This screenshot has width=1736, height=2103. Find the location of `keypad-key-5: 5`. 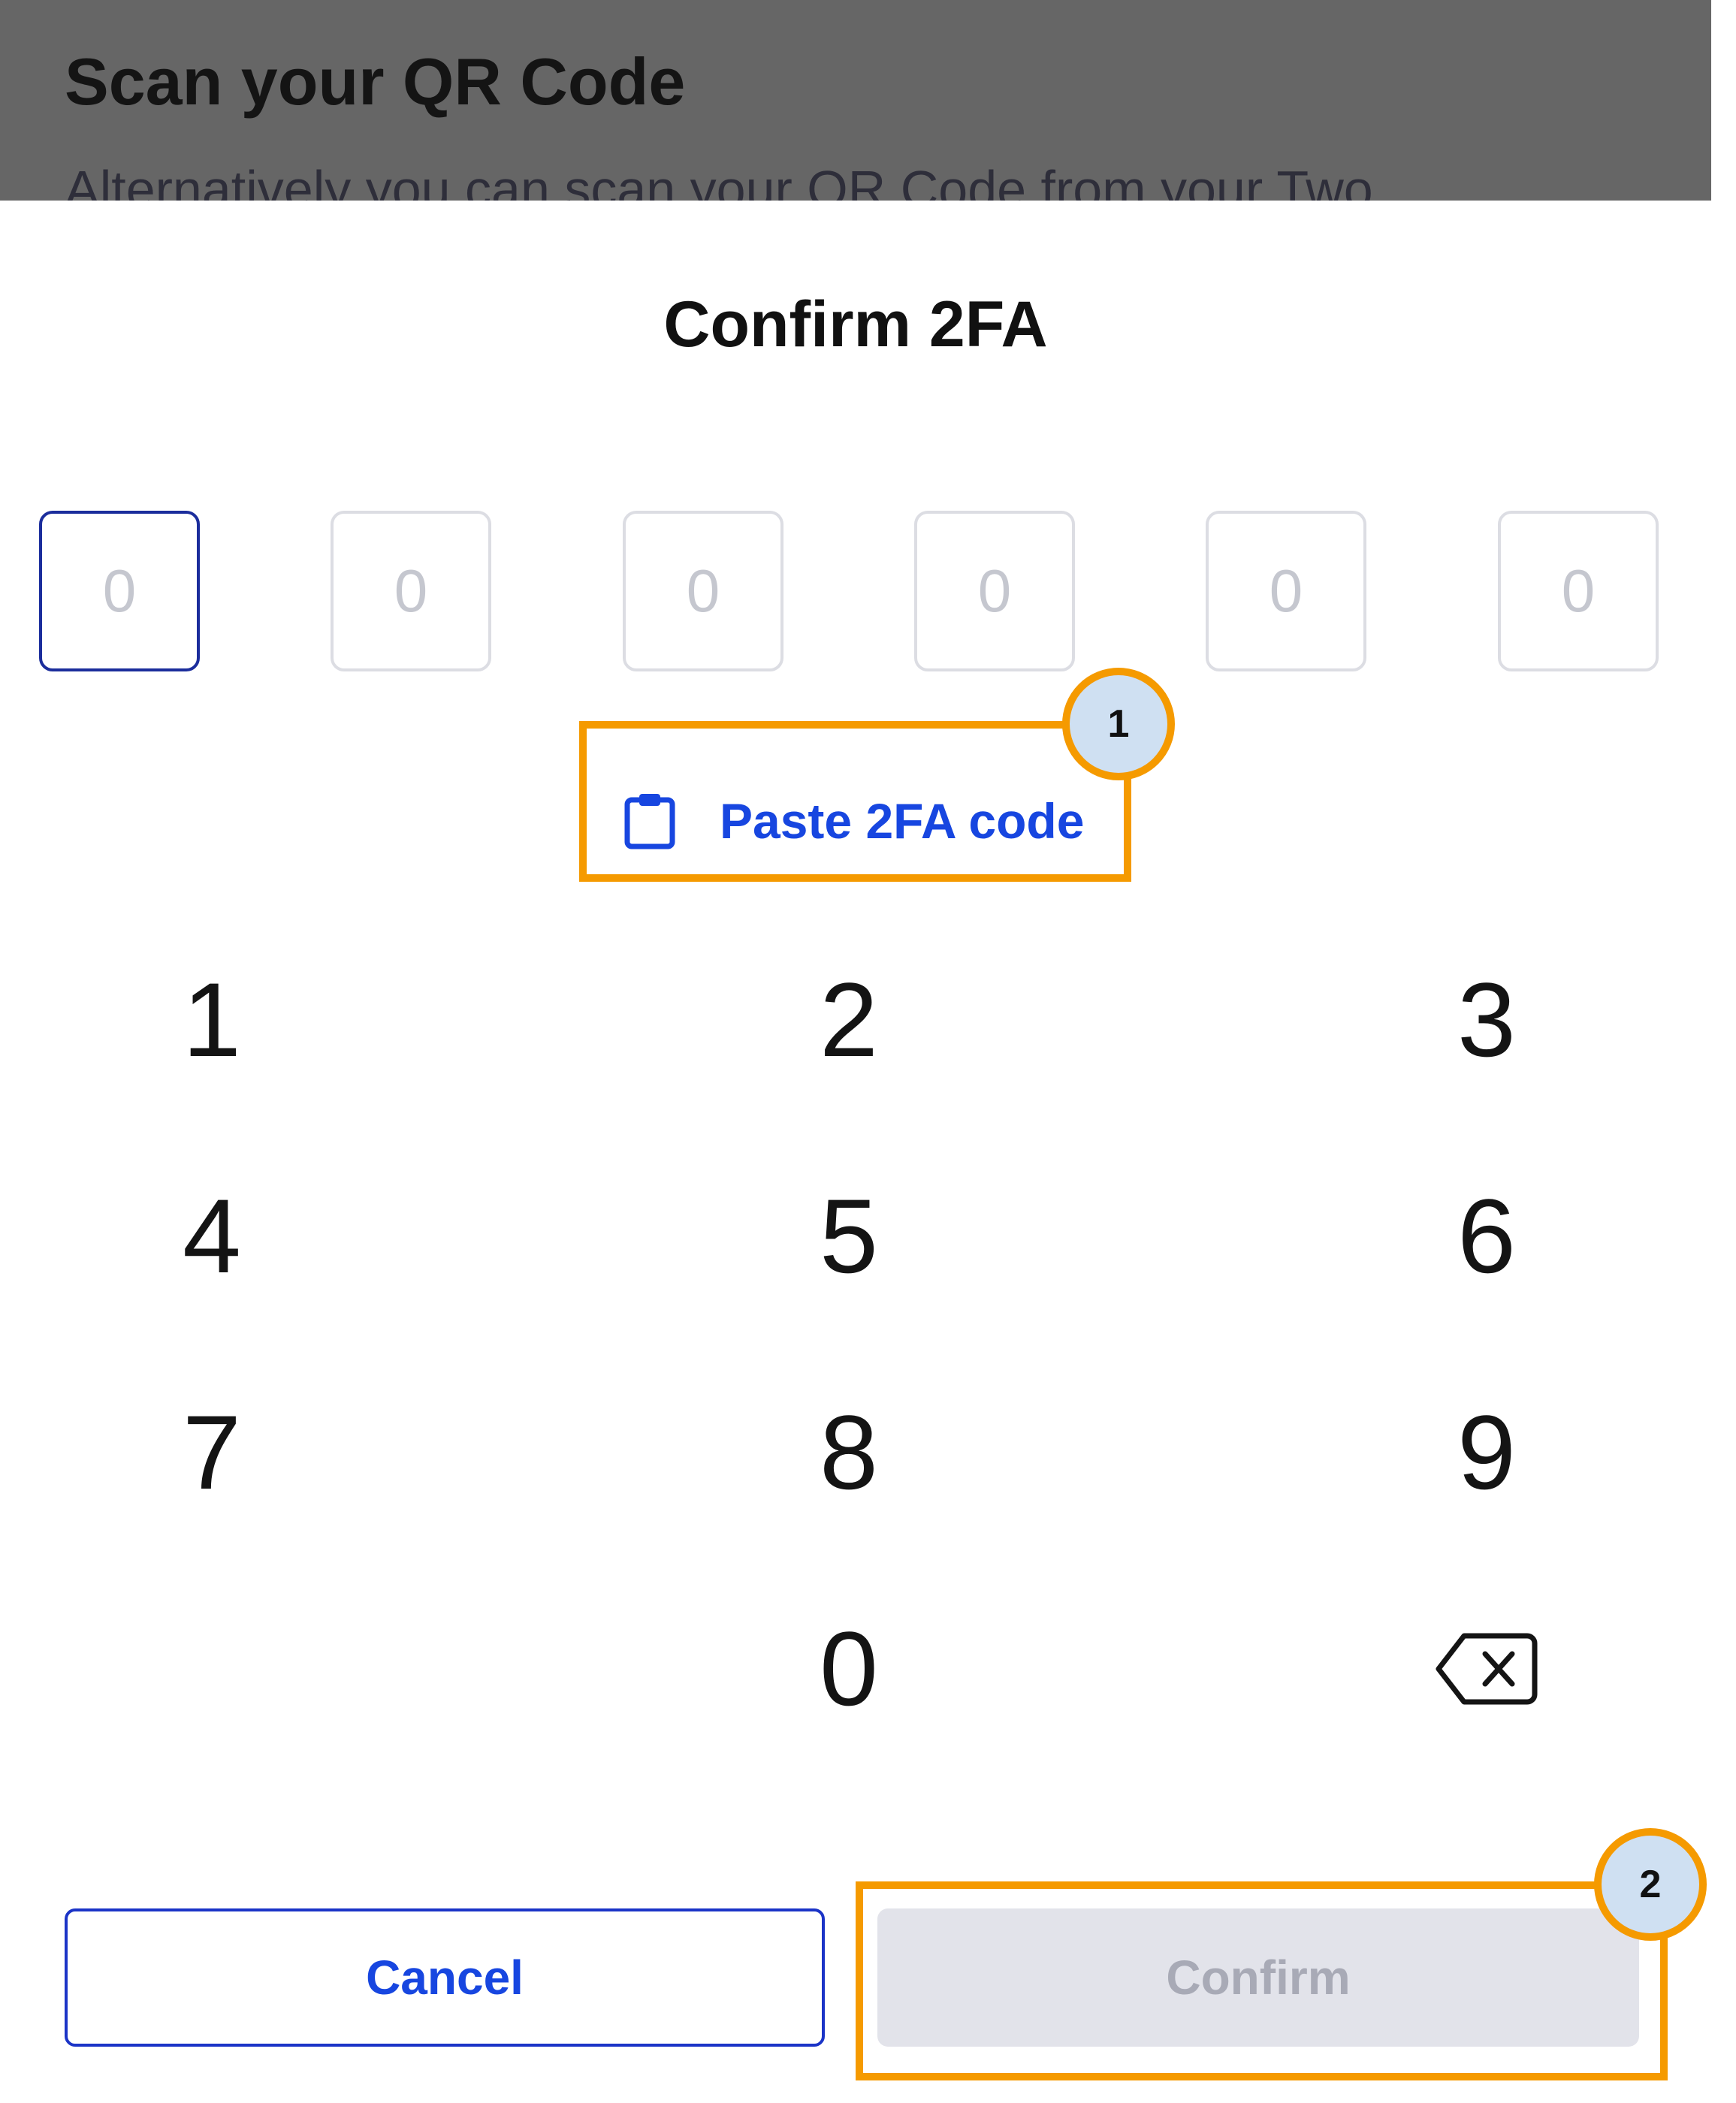

keypad-key-5: 5 is located at coordinates (849, 1237).